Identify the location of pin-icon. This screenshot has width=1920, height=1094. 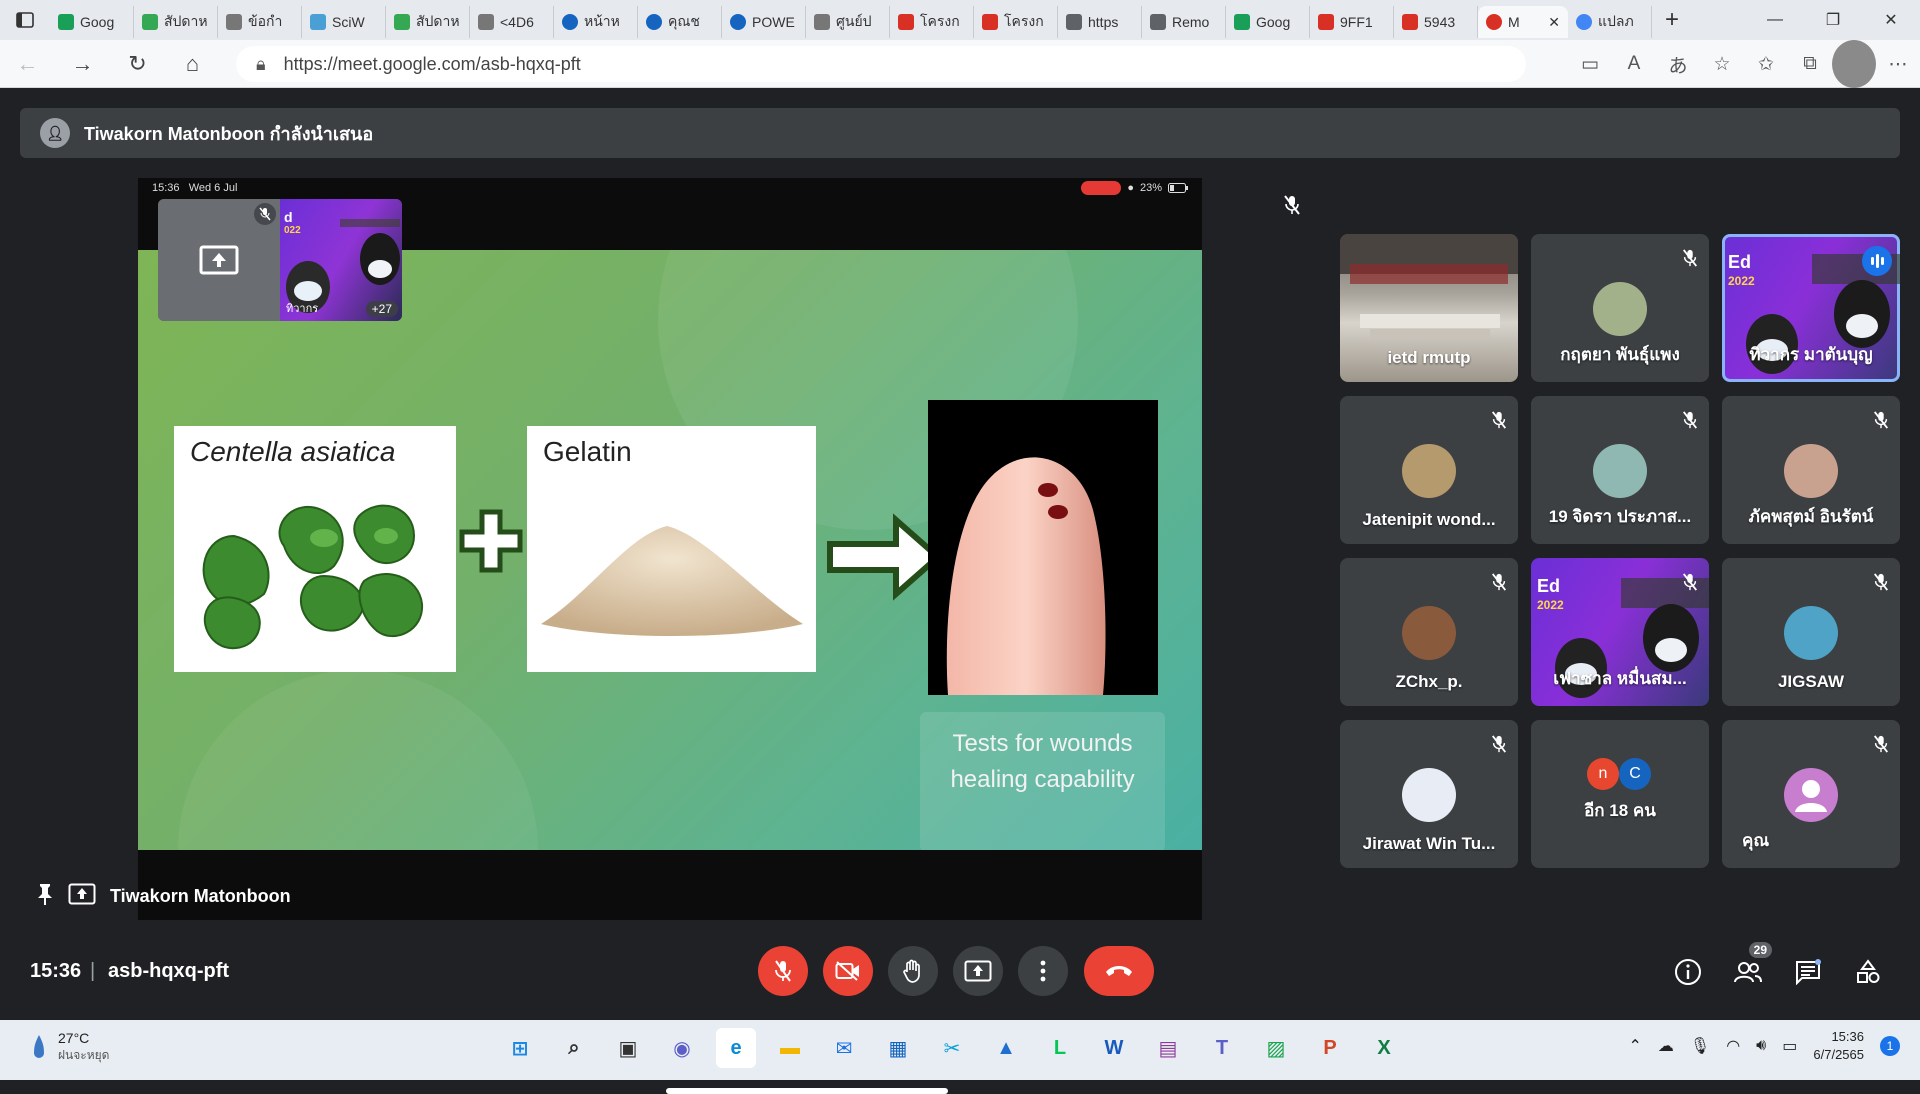
(45, 896).